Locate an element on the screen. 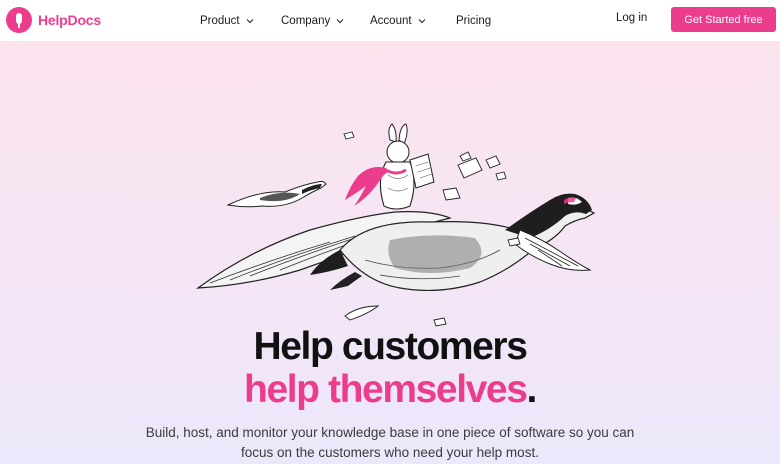  nav-pricing: Pricing is located at coordinates (473, 21).